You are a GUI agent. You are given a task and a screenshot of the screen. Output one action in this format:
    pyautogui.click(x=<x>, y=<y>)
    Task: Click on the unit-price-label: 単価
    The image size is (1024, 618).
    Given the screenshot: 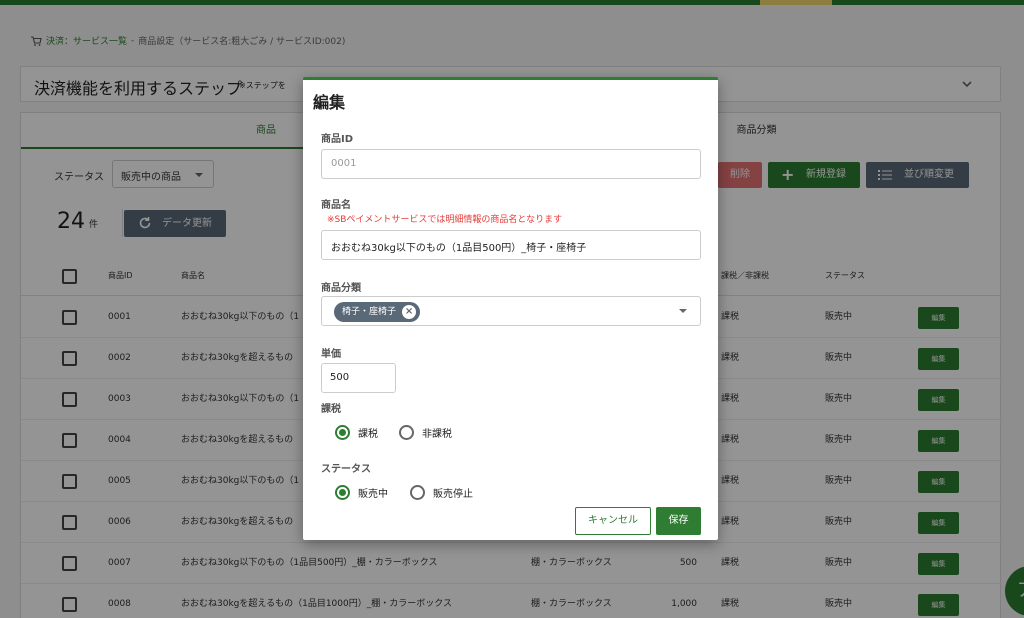 What is the action you would take?
    pyautogui.click(x=331, y=354)
    